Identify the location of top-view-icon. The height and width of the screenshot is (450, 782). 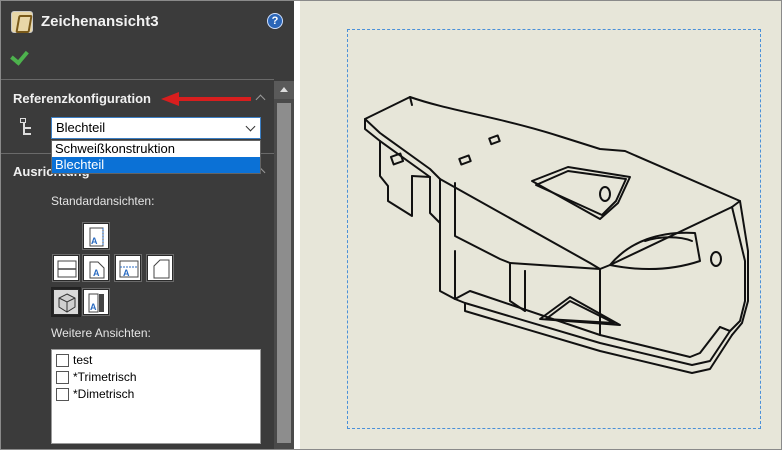
(67, 269).